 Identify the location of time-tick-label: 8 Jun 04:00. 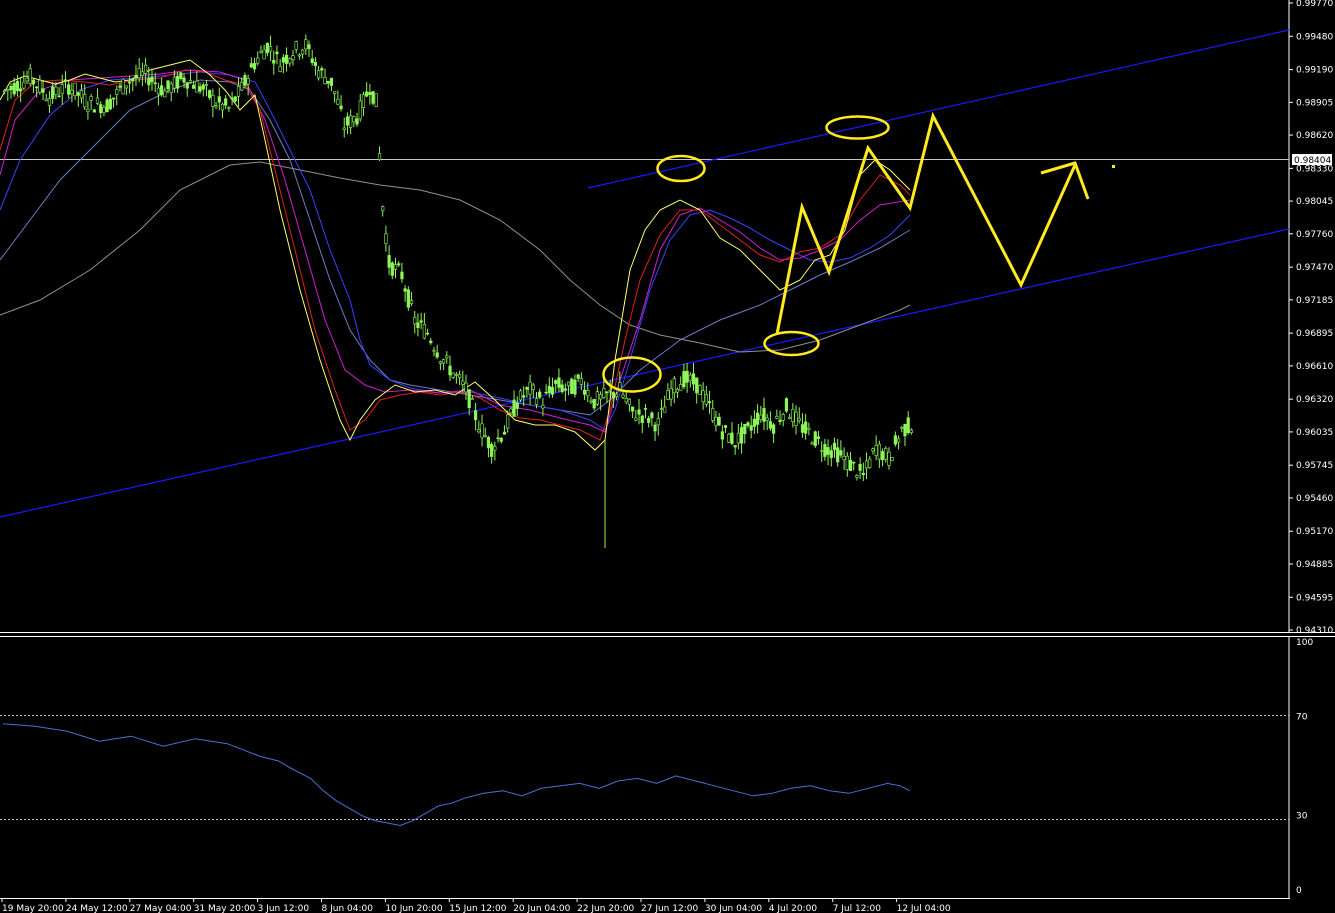
(348, 908).